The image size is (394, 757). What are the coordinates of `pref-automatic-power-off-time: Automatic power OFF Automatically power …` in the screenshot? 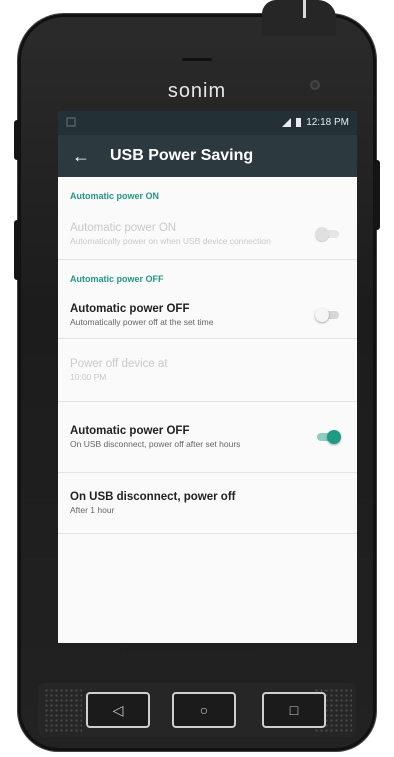 It's located at (207, 315).